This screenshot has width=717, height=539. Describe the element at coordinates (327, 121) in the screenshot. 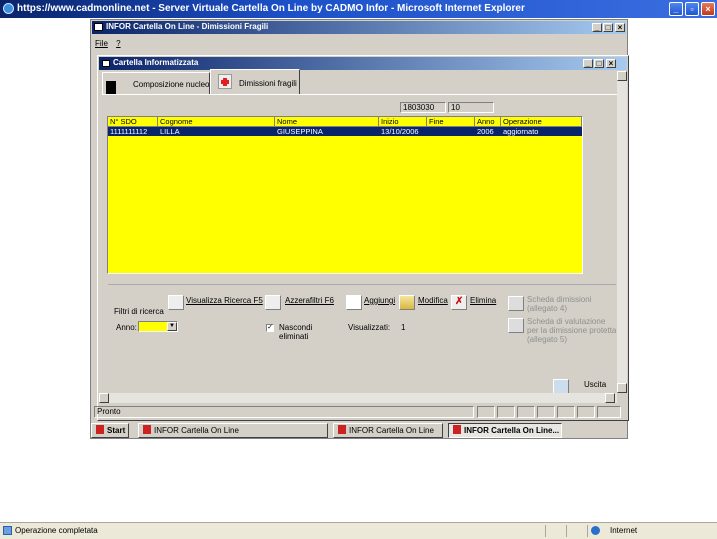

I see `col-header: Nome` at that location.